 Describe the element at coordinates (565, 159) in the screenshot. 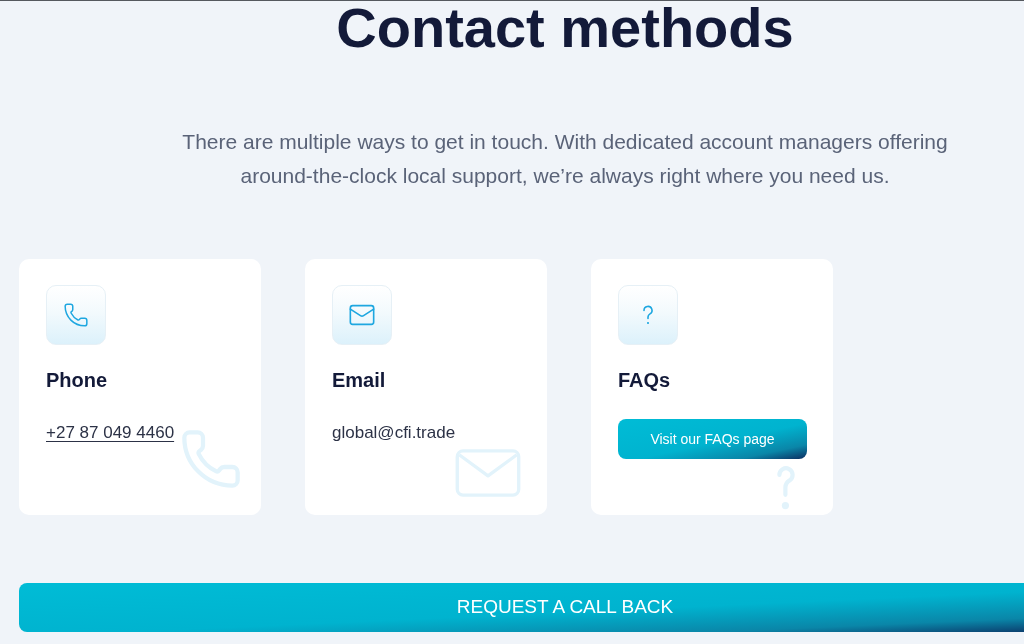

I see `intro-text: There are multiple ways to get in touch. With dedicated account managers offering around-the-clock local support, we’re always right where you need us.` at that location.